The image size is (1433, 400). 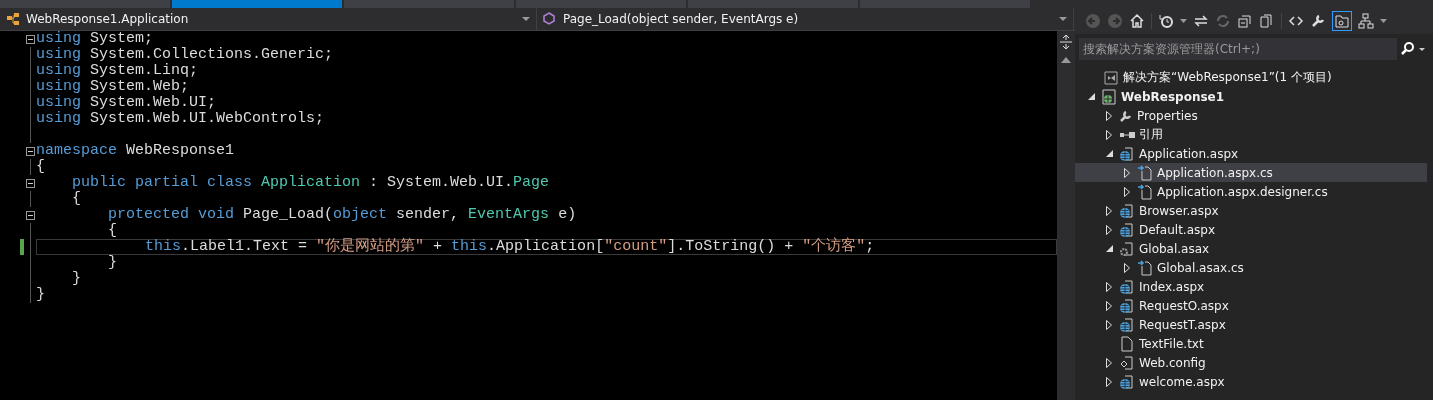 What do you see at coordinates (1251, 153) in the screenshot?
I see `tree-item: Application.aspx` at bounding box center [1251, 153].